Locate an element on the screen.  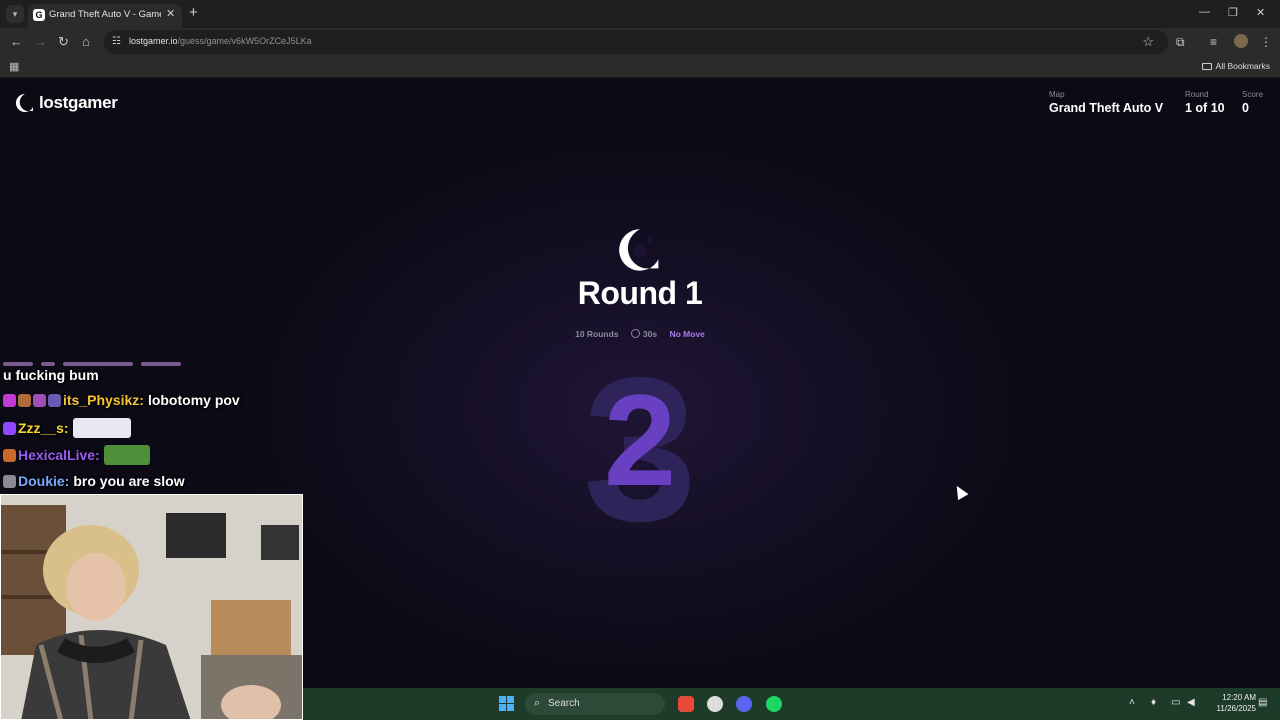
chat-message: Doukie: bro you are slow is located at coordinates (94, 481).